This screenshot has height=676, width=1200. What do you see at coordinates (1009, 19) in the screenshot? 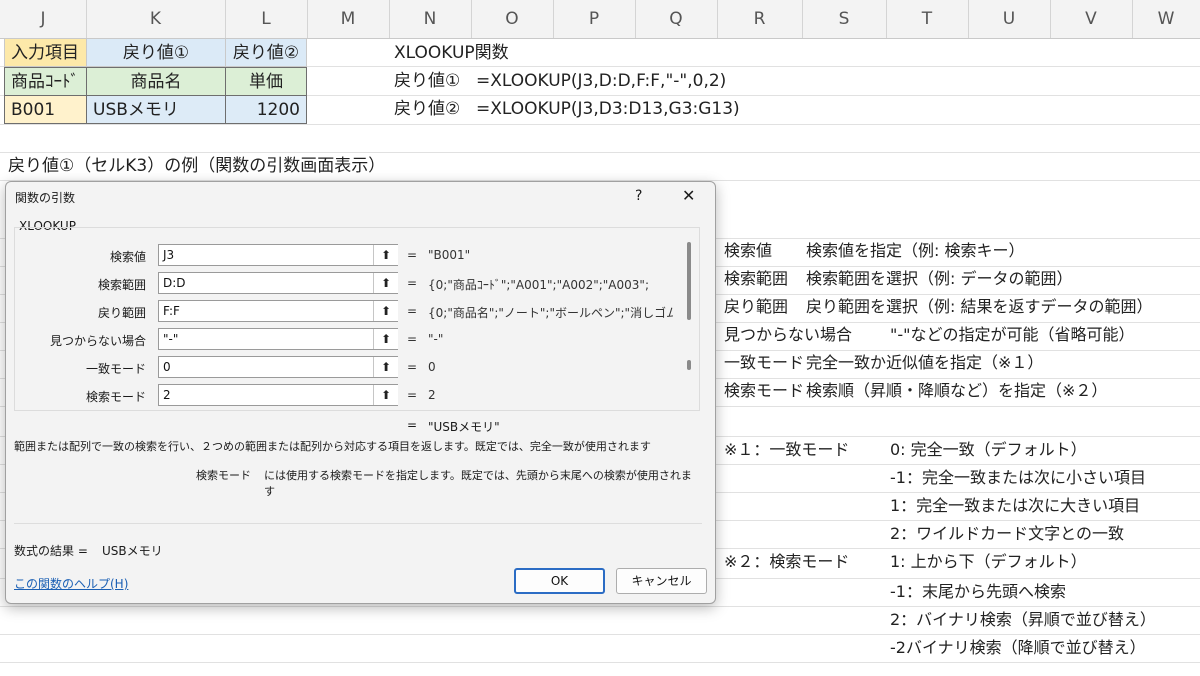
I see `column-header-u: U` at bounding box center [1009, 19].